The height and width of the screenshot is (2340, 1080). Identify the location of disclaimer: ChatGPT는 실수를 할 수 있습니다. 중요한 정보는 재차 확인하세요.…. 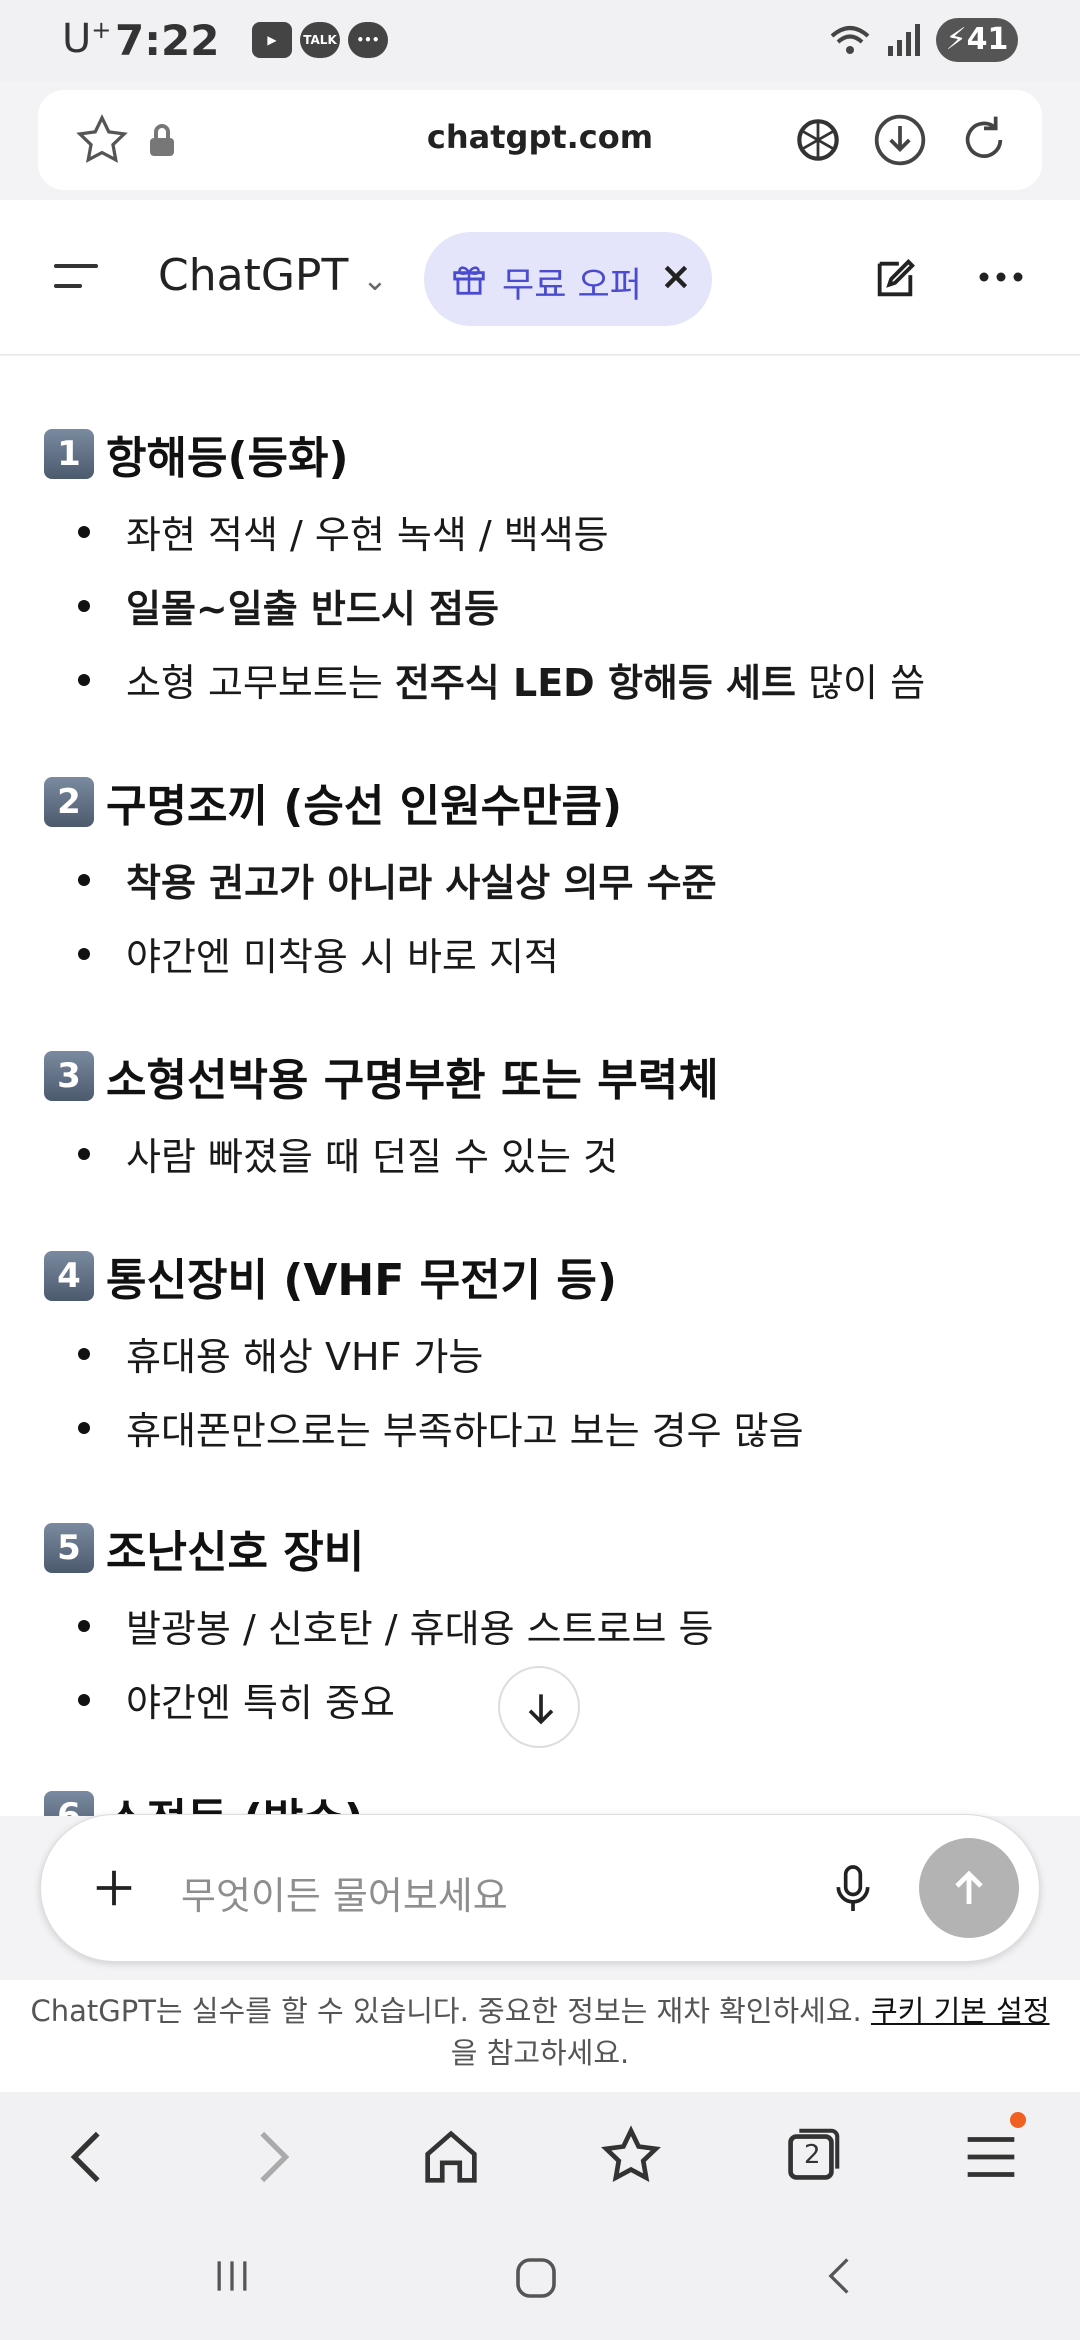
(540, 2036).